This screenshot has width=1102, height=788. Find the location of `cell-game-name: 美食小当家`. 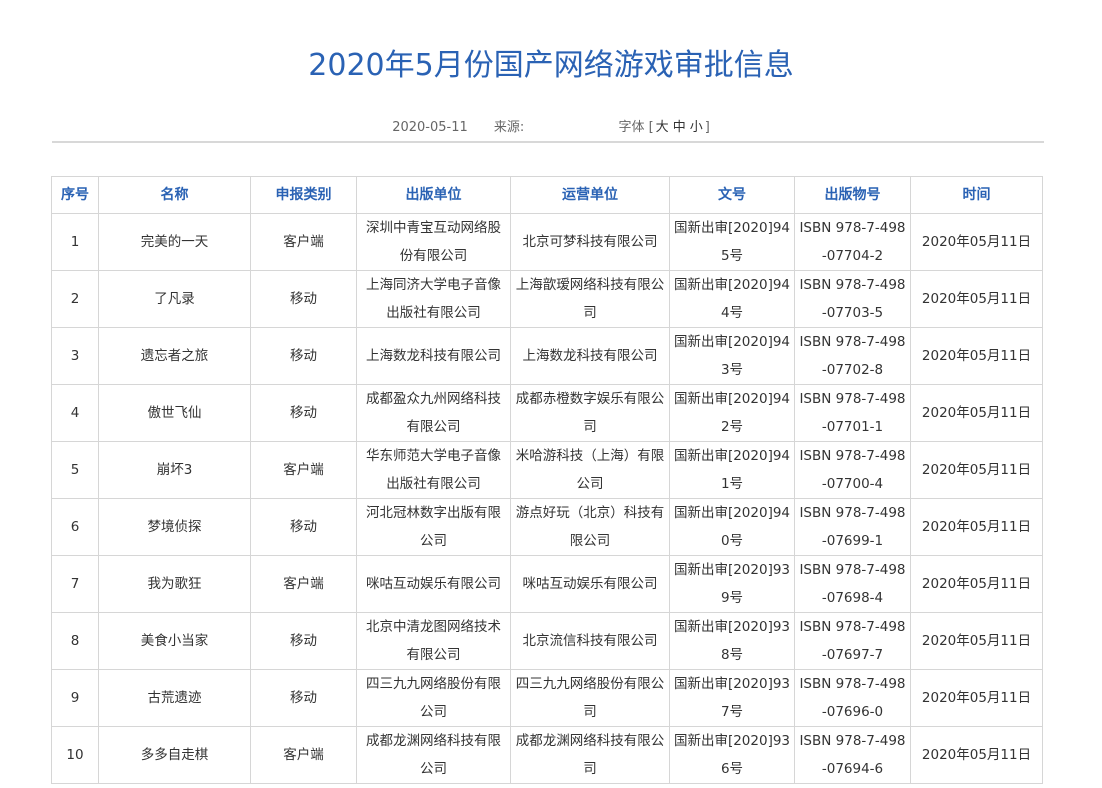

cell-game-name: 美食小当家 is located at coordinates (174, 641).